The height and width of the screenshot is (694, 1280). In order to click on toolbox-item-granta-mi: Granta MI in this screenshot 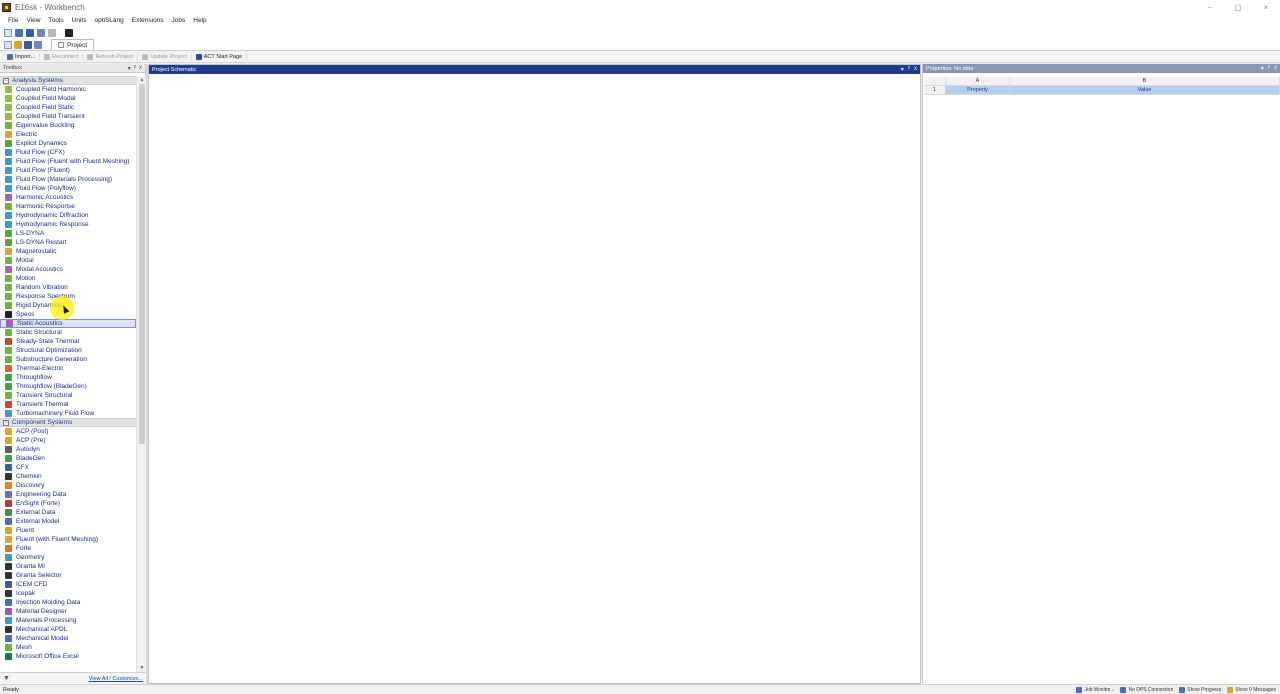, I will do `click(68, 566)`.